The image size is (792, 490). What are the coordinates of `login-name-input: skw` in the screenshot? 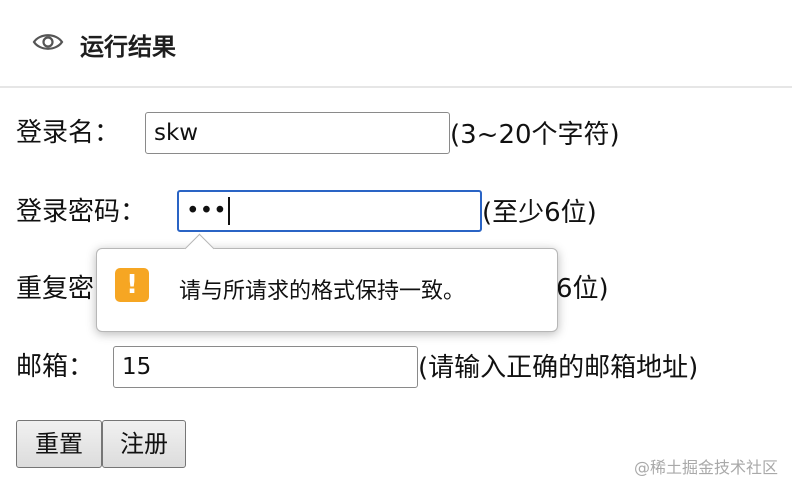 It's located at (297, 133).